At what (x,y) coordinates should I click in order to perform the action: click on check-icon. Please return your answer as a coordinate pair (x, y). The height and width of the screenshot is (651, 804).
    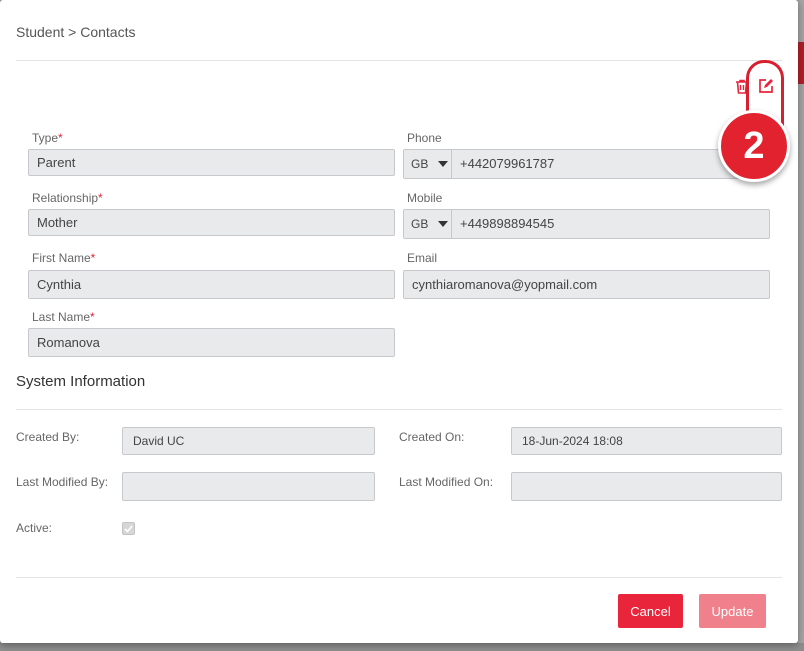
    Looking at the image, I should click on (128, 528).